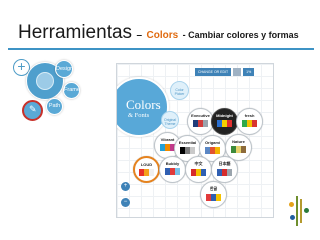 This screenshot has height=240, width=320. What do you see at coordinates (299, 211) in the screenshot?
I see `institution-logo` at bounding box center [299, 211].